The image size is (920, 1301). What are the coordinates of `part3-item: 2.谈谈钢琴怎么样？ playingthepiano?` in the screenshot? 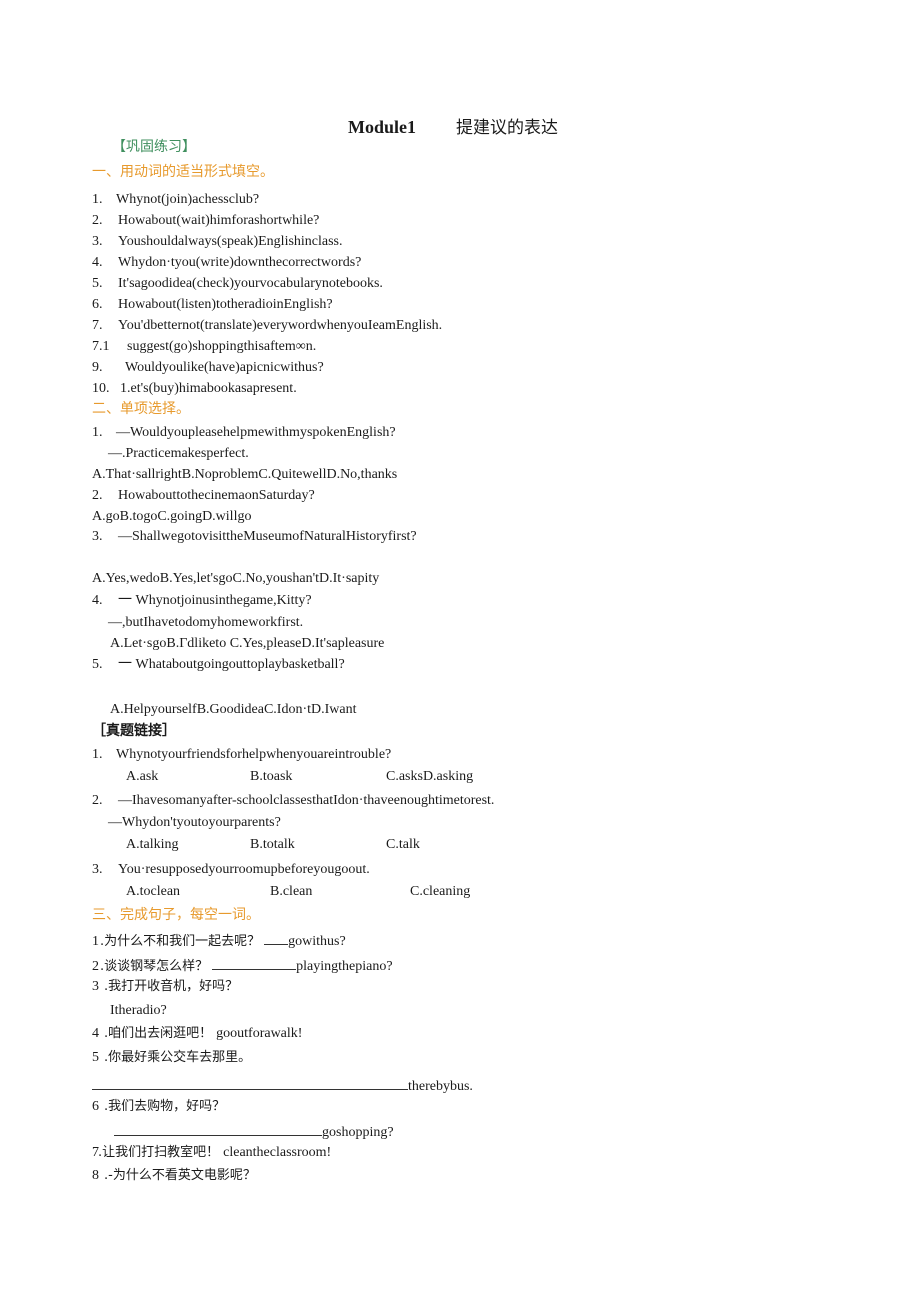 It's located at (242, 965).